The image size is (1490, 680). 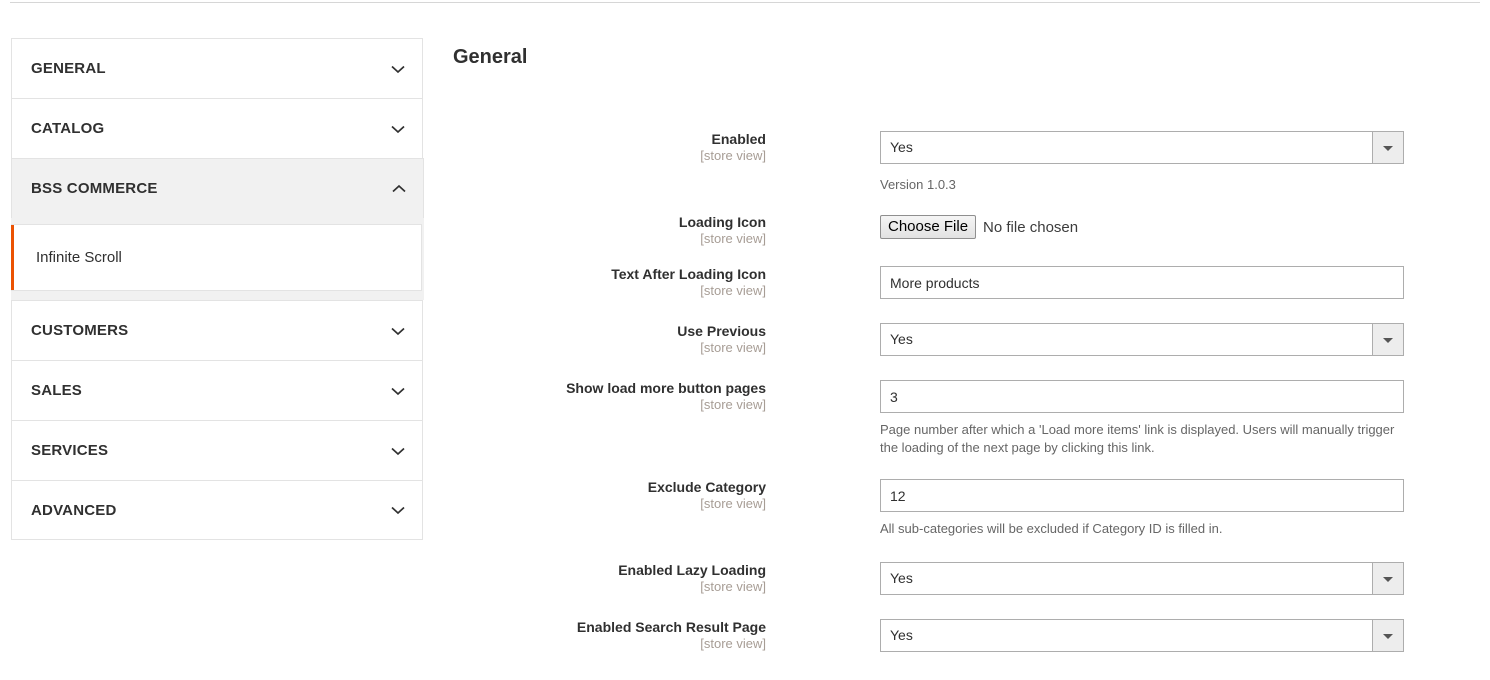 I want to click on field-label: Loading Icon, so click(x=722, y=222).